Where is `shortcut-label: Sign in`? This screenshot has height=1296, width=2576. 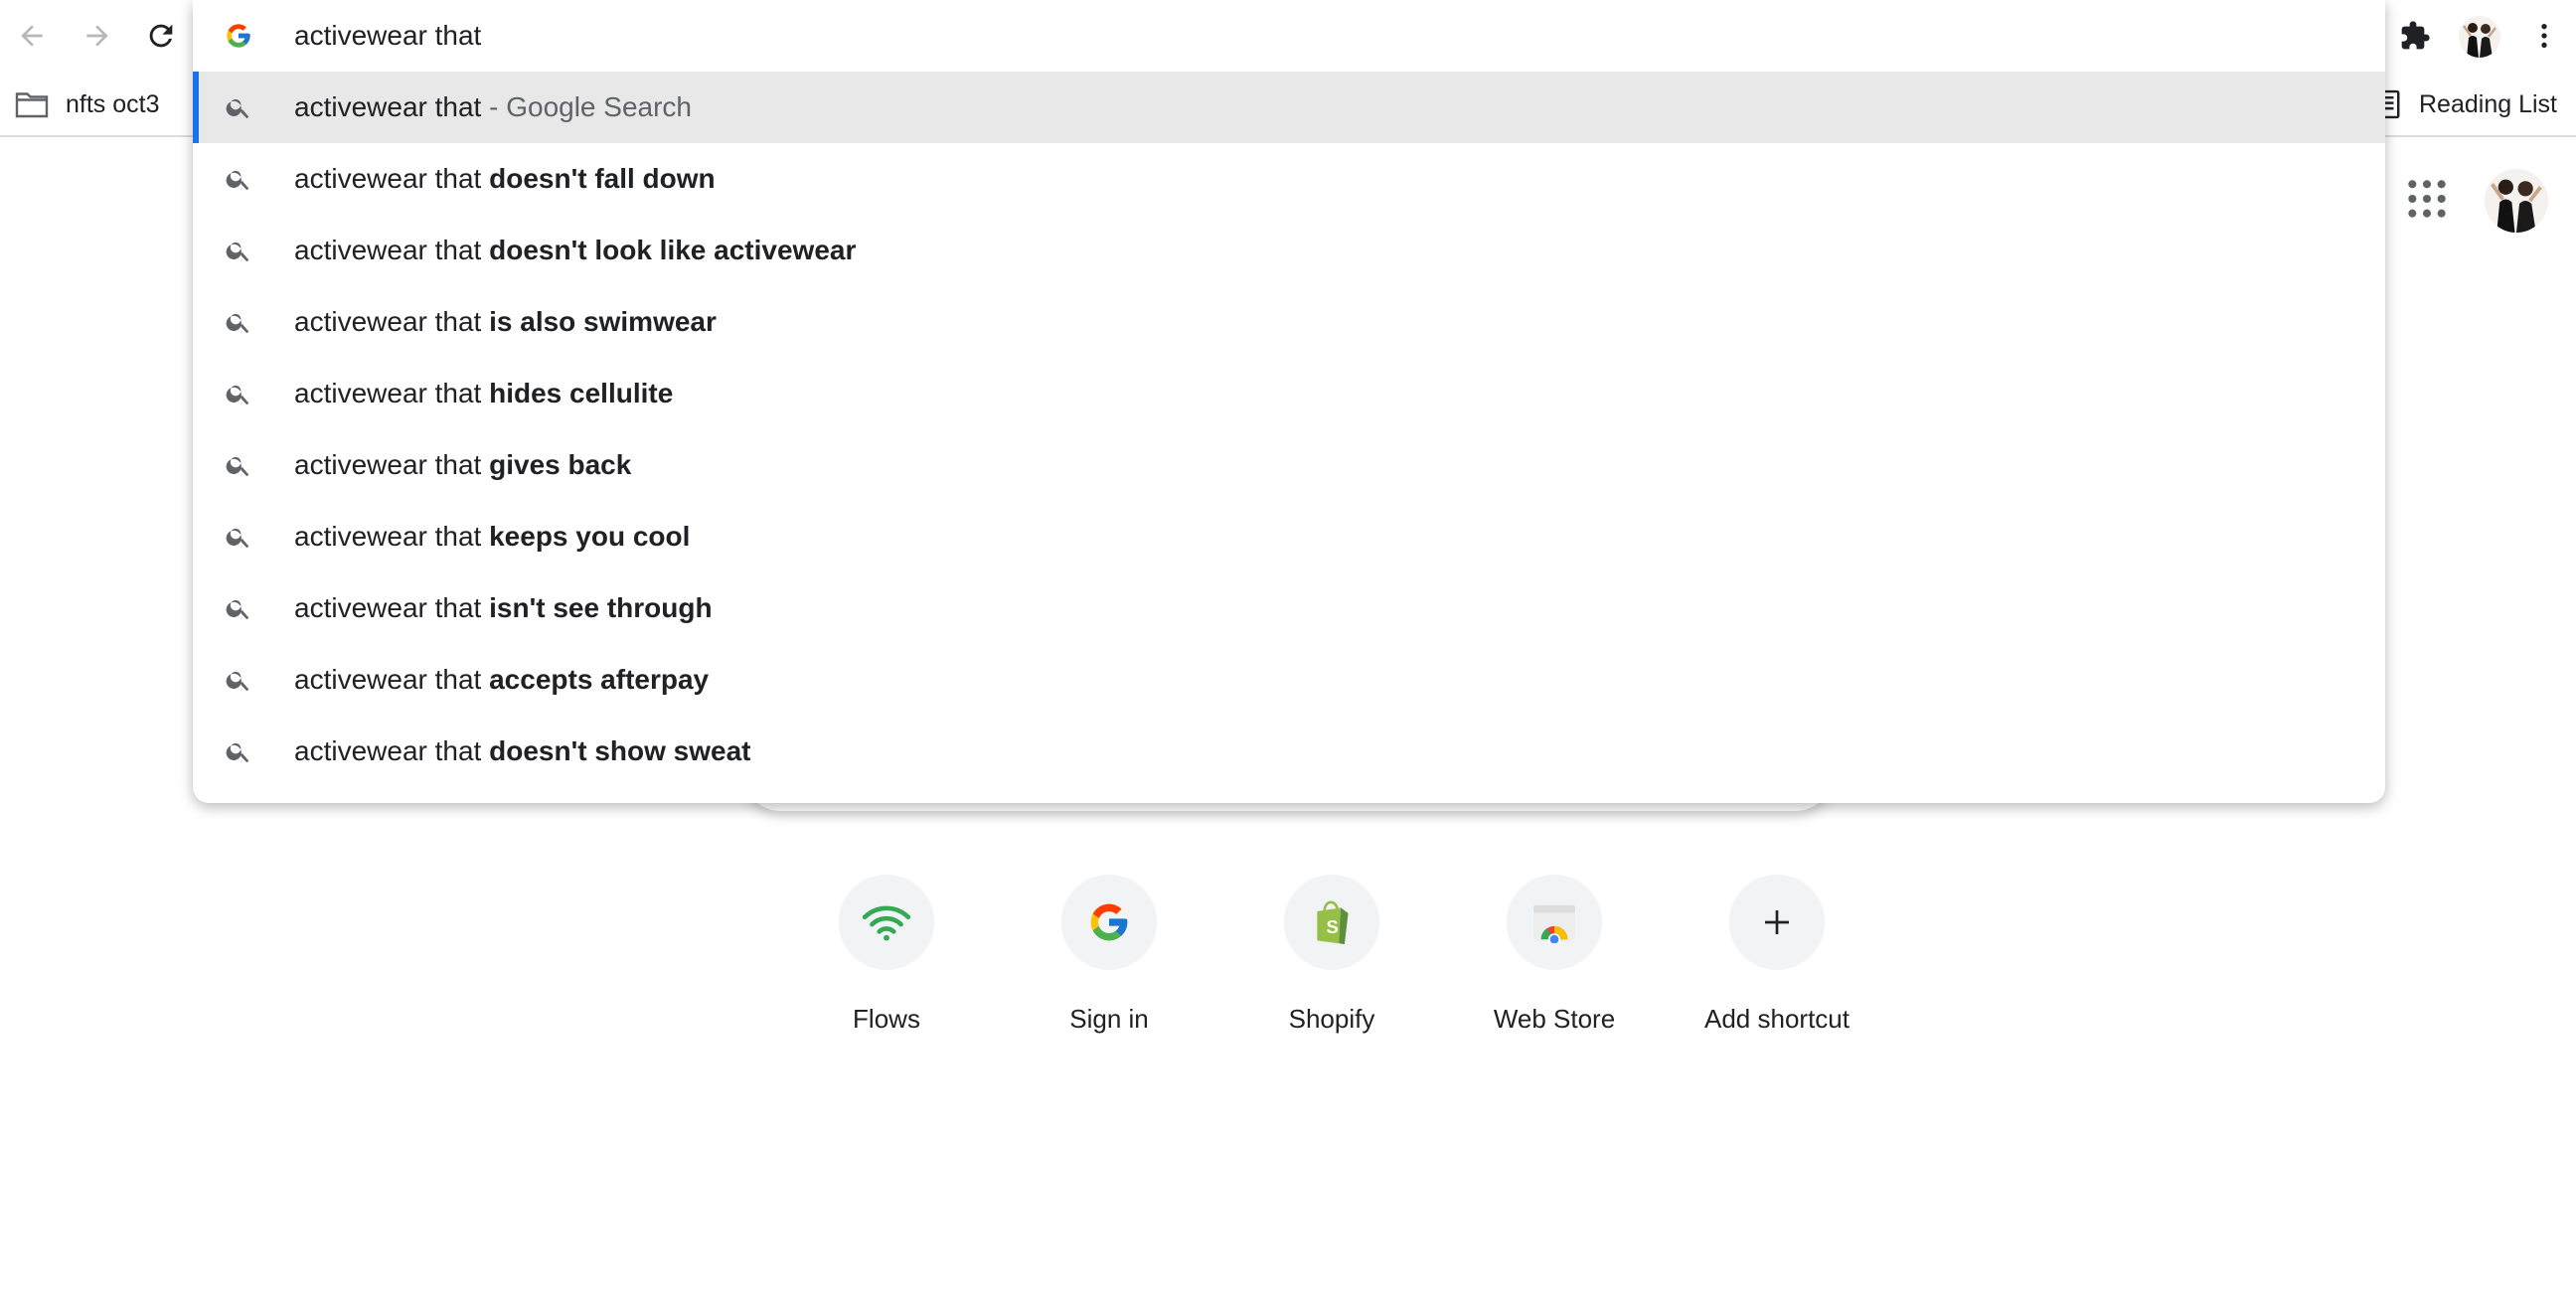 shortcut-label: Sign in is located at coordinates (1109, 1019).